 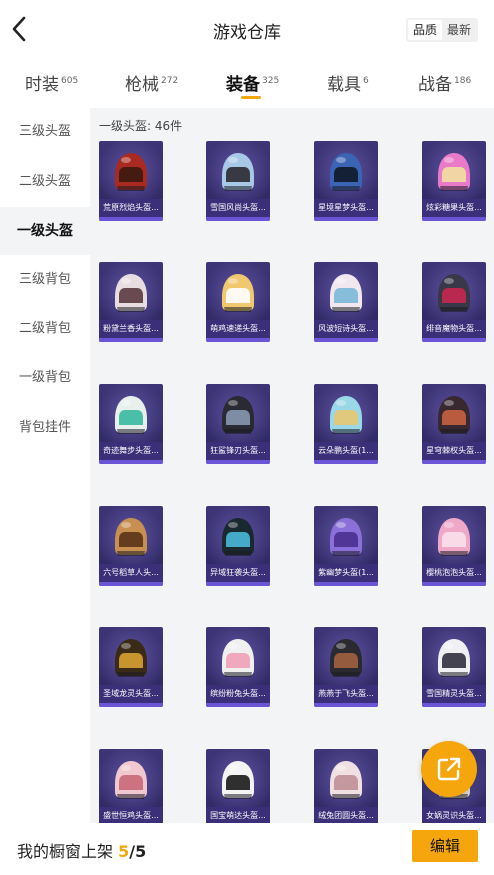 What do you see at coordinates (271, 81) in the screenshot?
I see `tab-count: 325` at bounding box center [271, 81].